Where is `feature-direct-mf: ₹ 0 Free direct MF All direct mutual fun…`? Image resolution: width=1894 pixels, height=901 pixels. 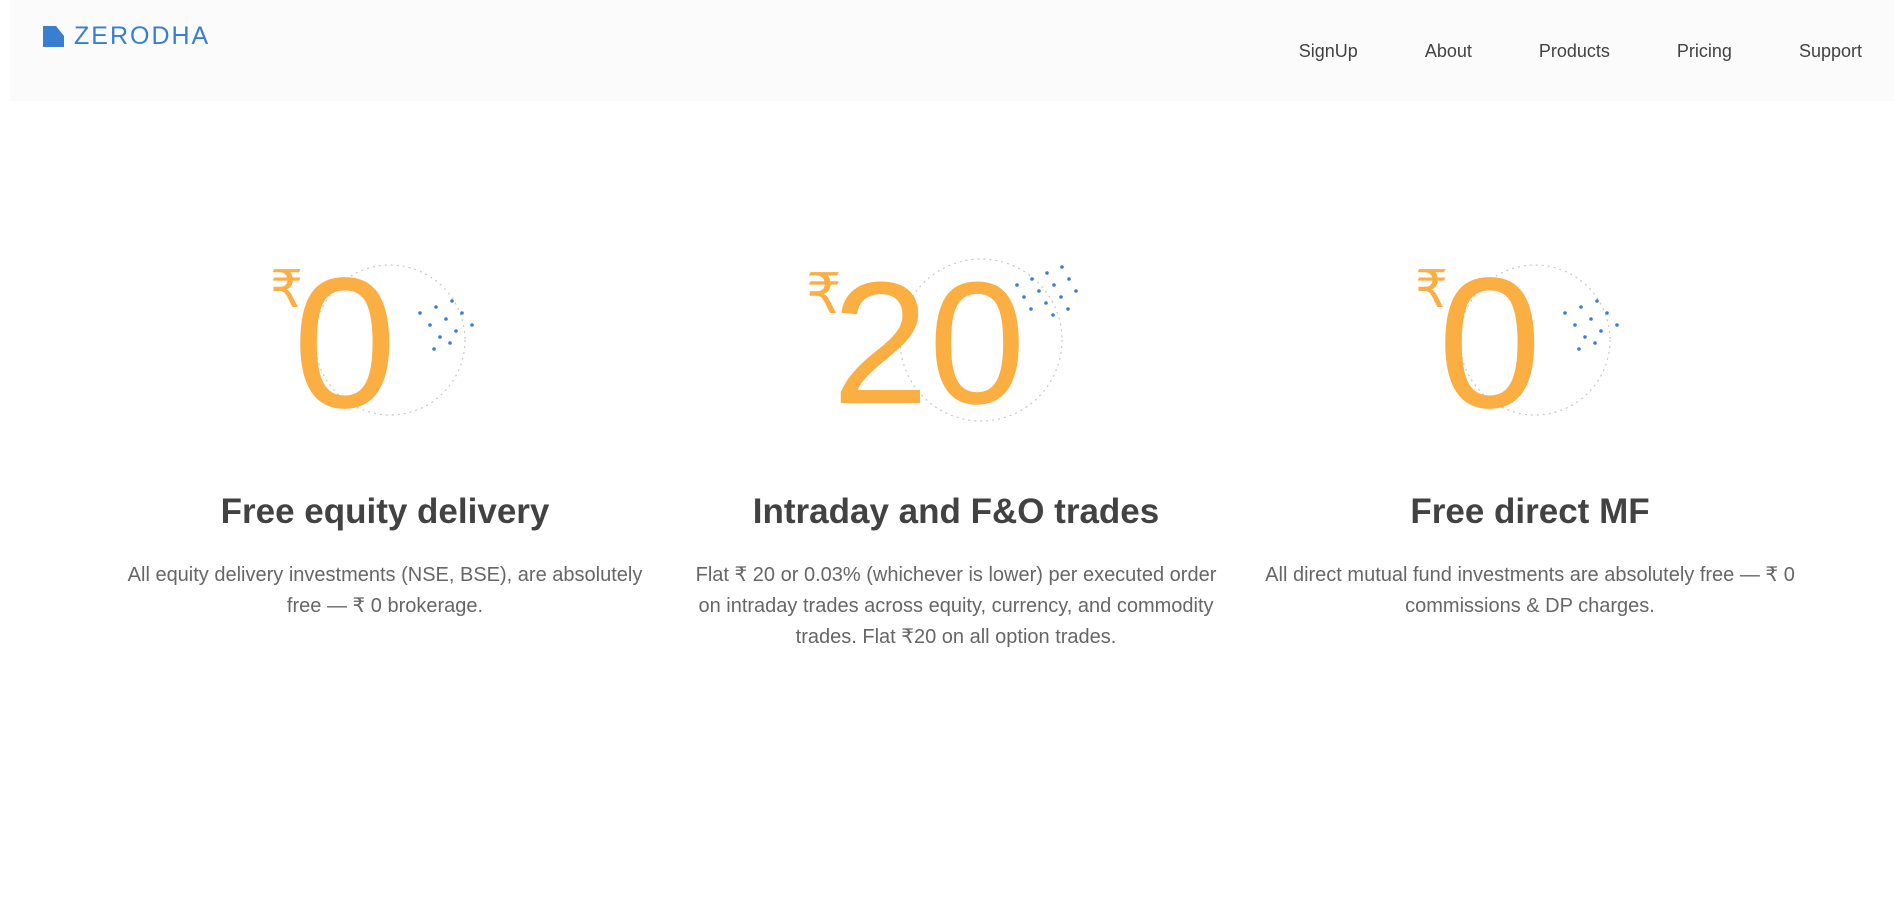 feature-direct-mf: ₹ 0 Free direct MF All direct mutual fun… is located at coordinates (1530, 438).